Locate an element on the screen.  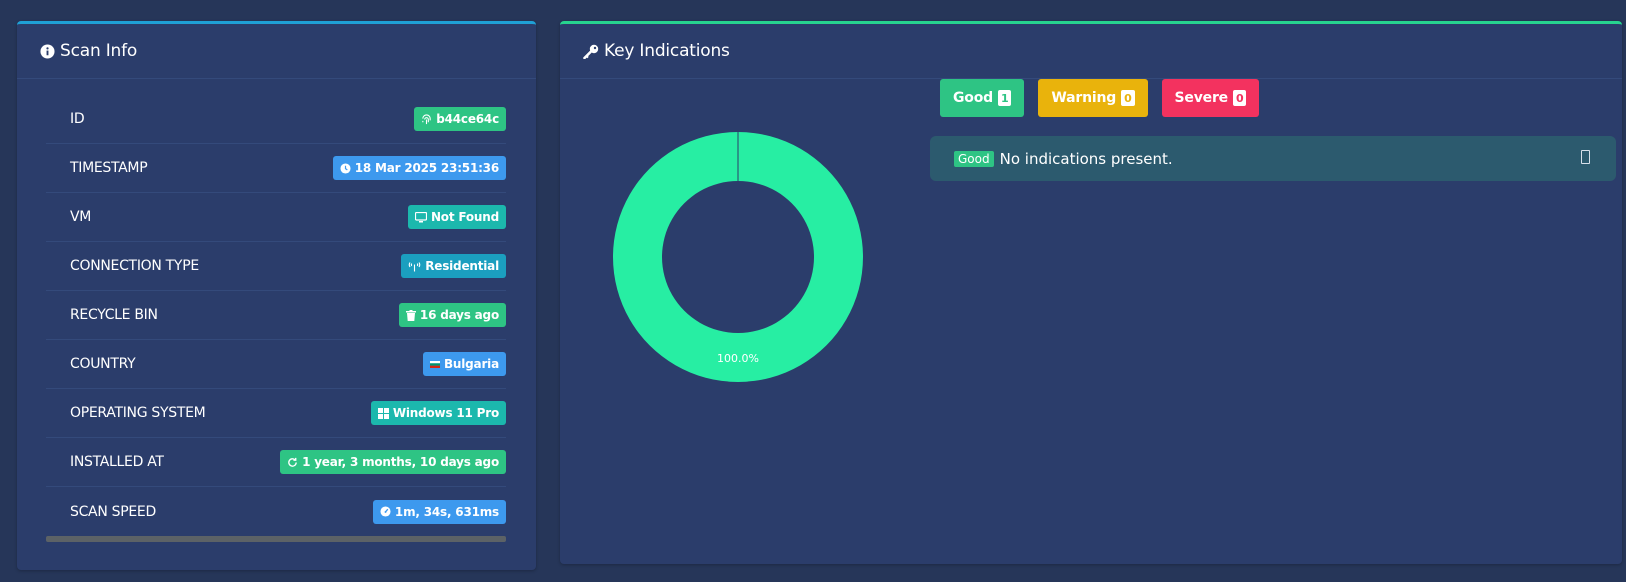
badge-text: 16 days ago is located at coordinates (459, 315).